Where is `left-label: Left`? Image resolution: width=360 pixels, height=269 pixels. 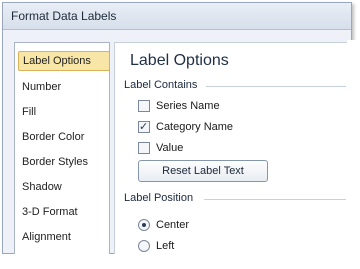 left-label: Left is located at coordinates (165, 246).